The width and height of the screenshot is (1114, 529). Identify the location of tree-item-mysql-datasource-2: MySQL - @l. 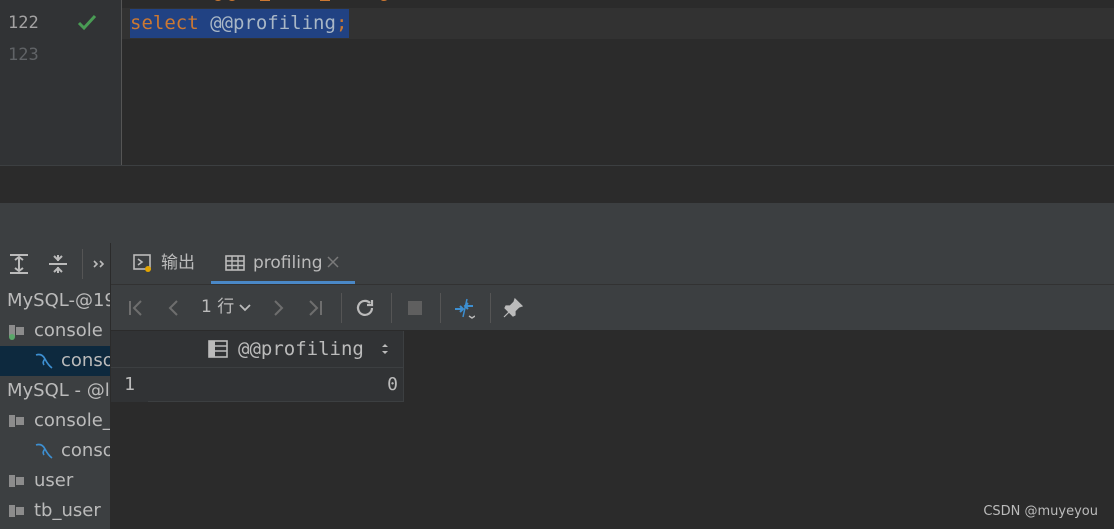
(55, 391).